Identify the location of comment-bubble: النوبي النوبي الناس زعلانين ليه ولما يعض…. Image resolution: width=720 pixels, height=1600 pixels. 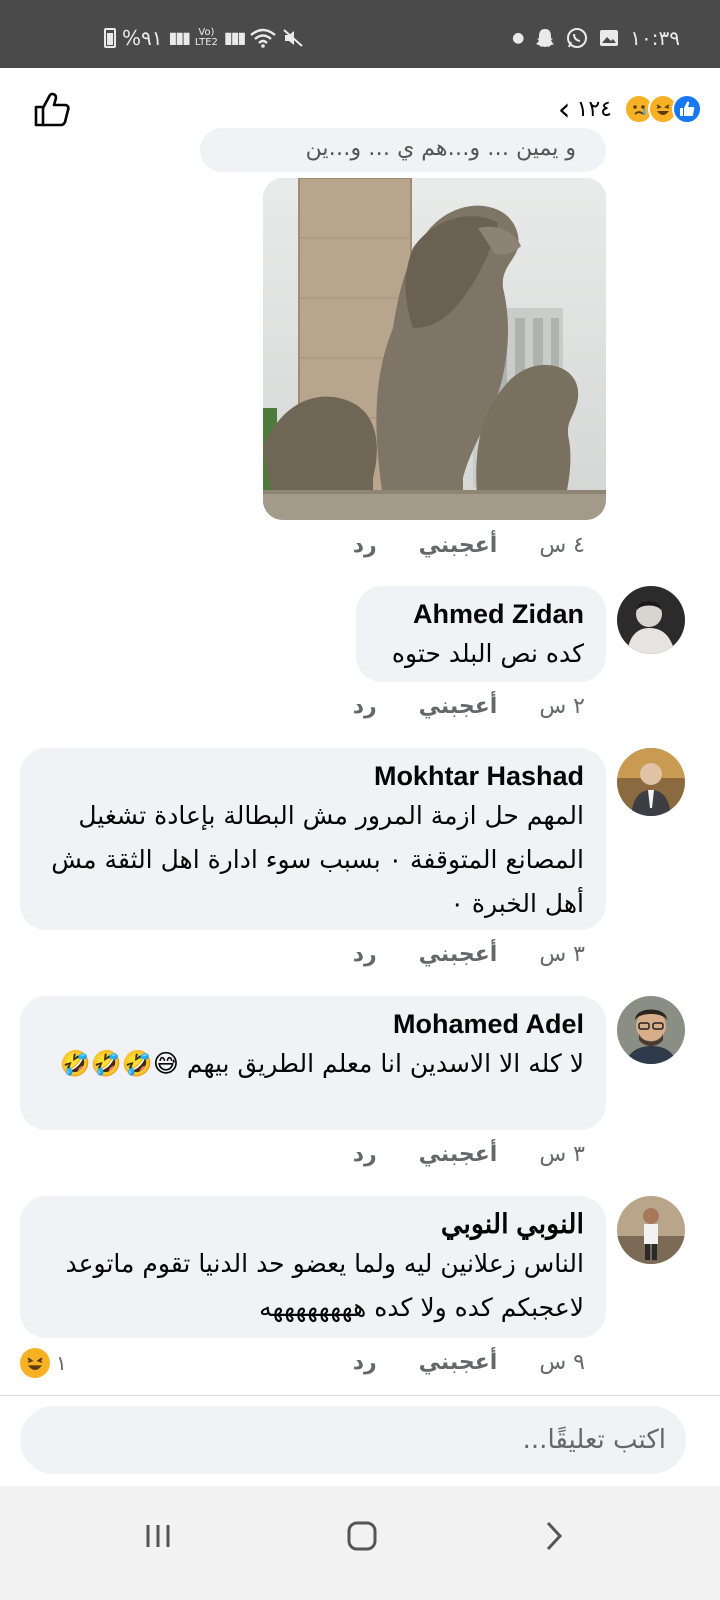
(313, 1267).